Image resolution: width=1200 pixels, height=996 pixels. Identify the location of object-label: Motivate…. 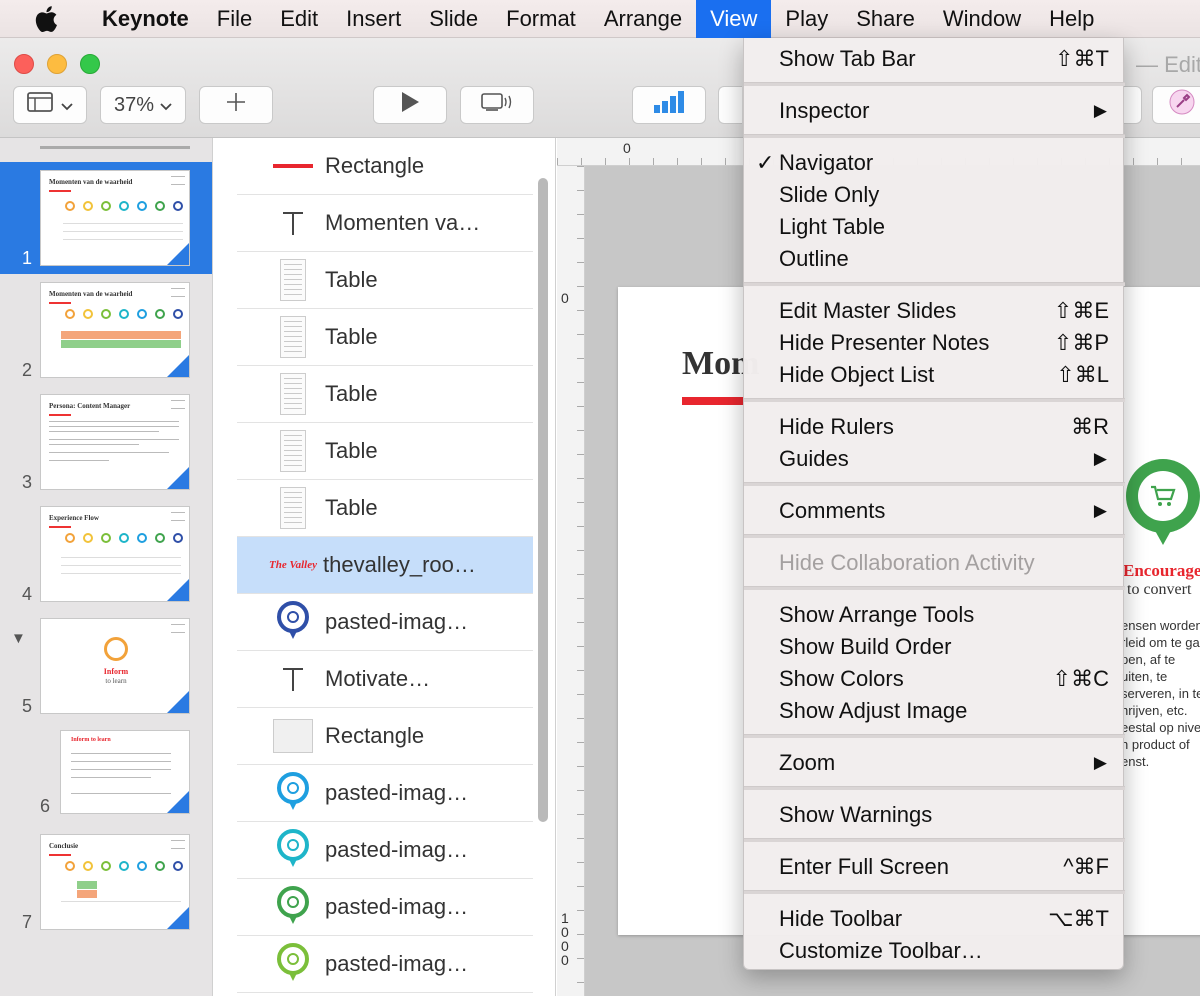
(378, 678).